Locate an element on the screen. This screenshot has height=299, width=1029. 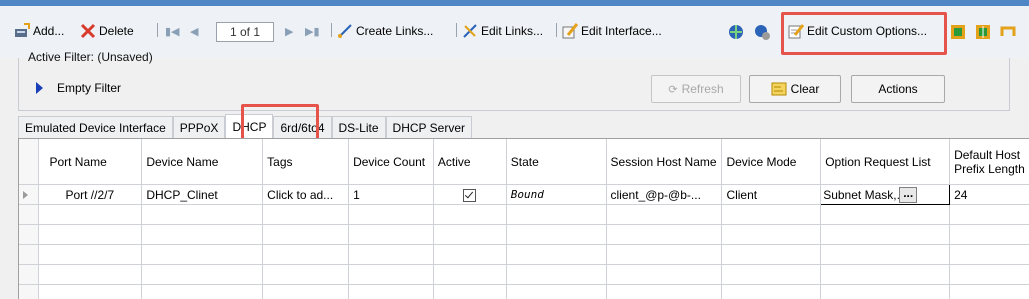
clear-button: Clear is located at coordinates (795, 89).